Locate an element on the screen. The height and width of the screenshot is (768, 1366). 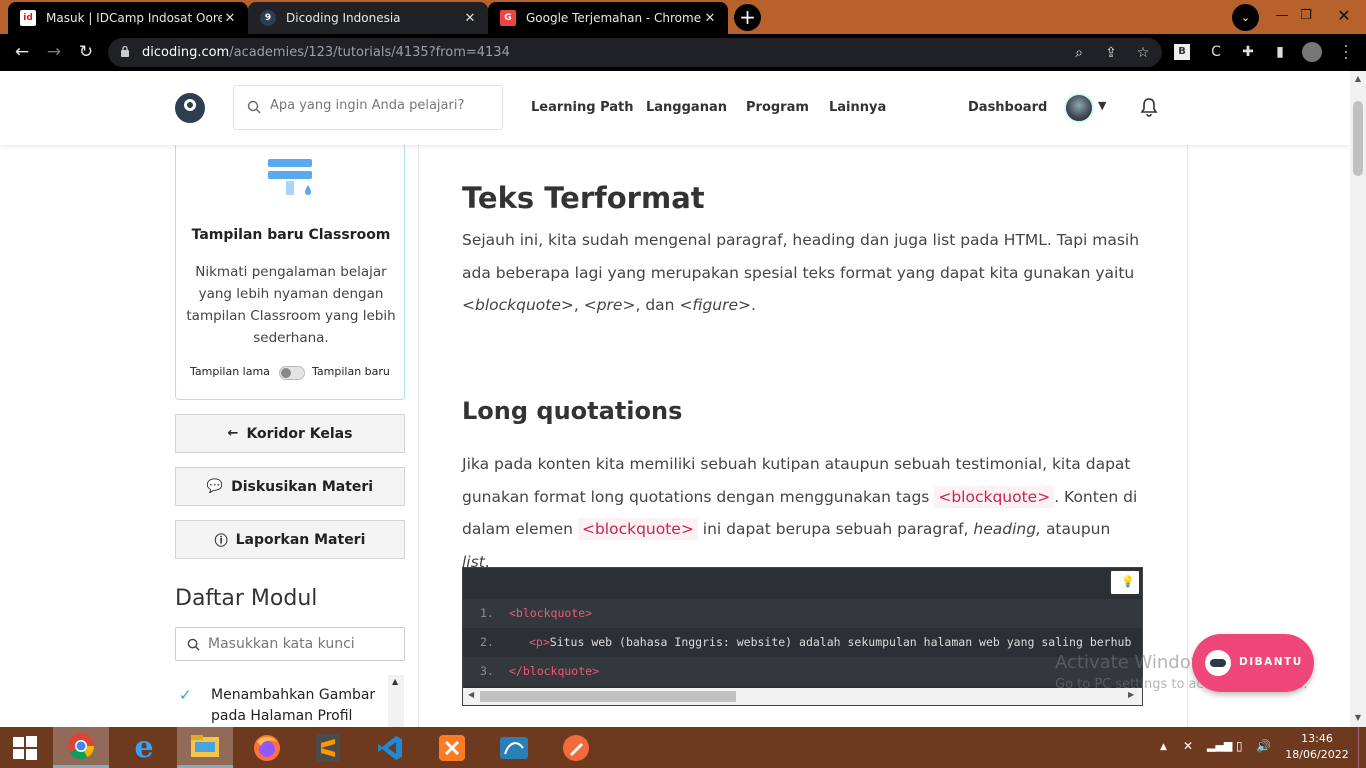
scroll-left-icon: ◀ is located at coordinates (471, 694).